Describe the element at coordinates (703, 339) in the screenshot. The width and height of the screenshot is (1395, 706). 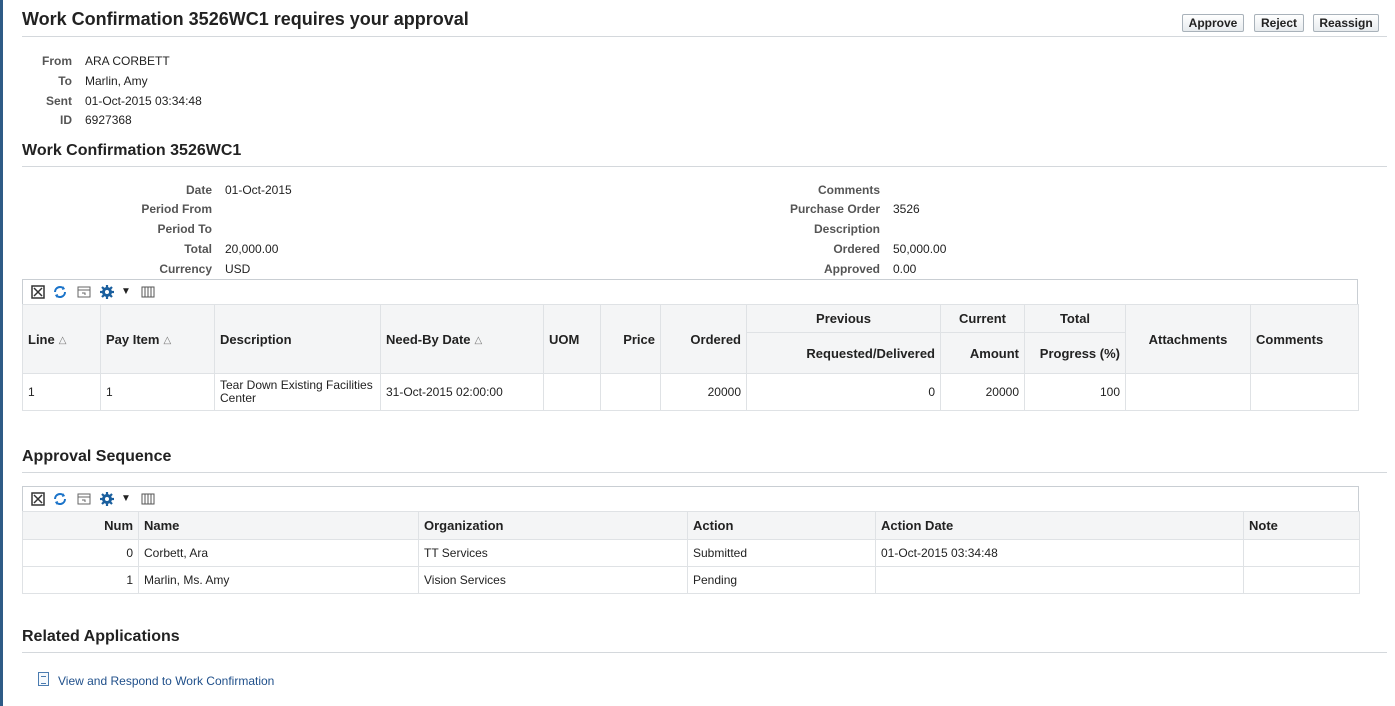
I see `column-header-ordered: Ordered` at that location.